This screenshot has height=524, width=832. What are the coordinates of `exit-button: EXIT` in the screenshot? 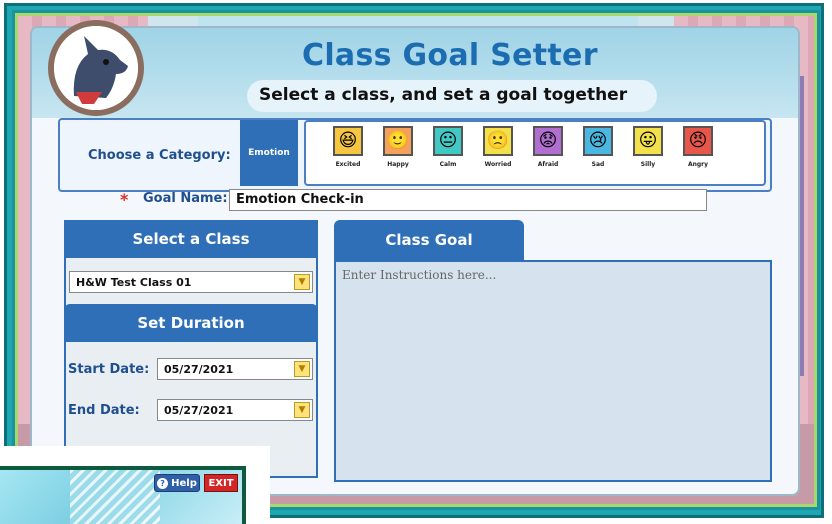 It's located at (221, 483).